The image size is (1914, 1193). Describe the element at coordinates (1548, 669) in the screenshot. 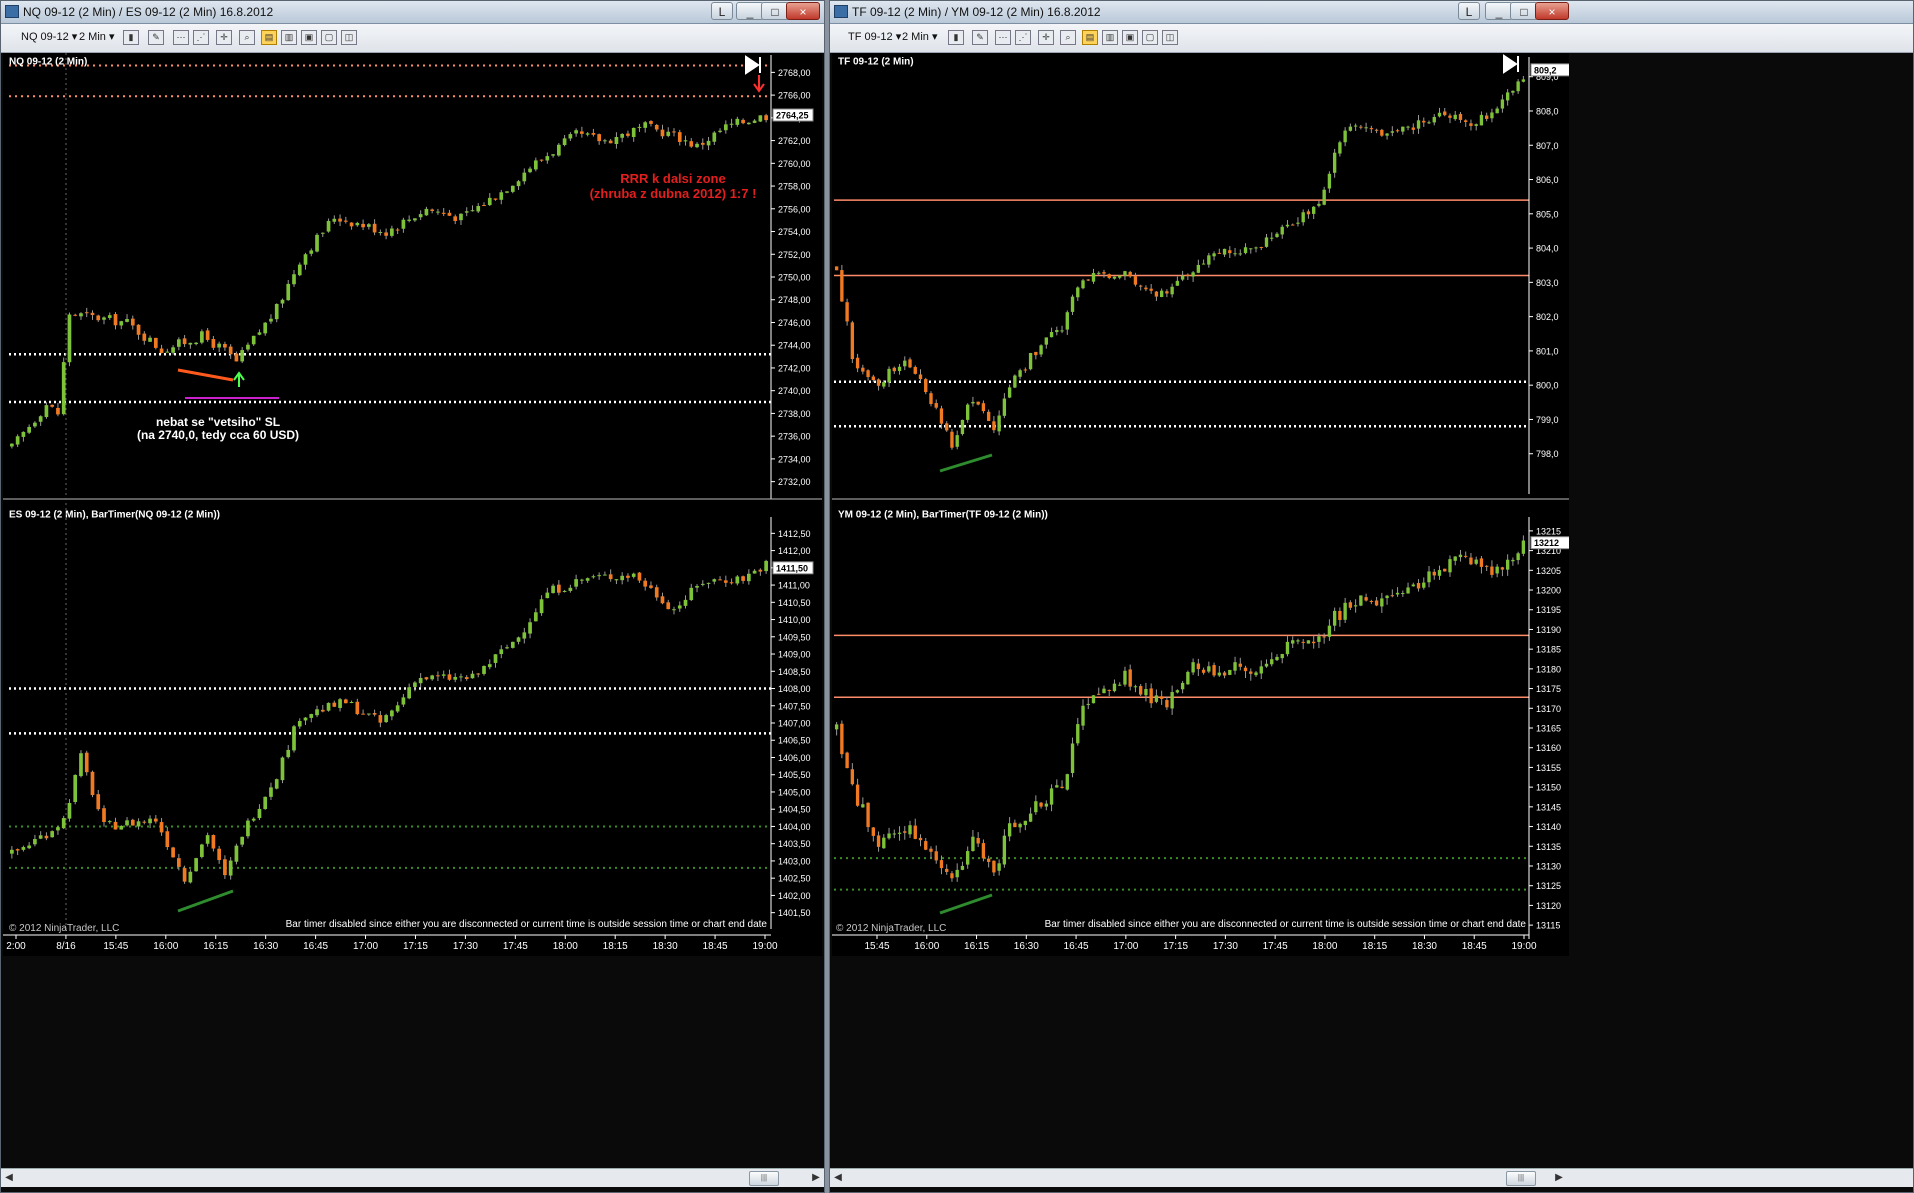

I see `ym-price-label: 13180` at that location.